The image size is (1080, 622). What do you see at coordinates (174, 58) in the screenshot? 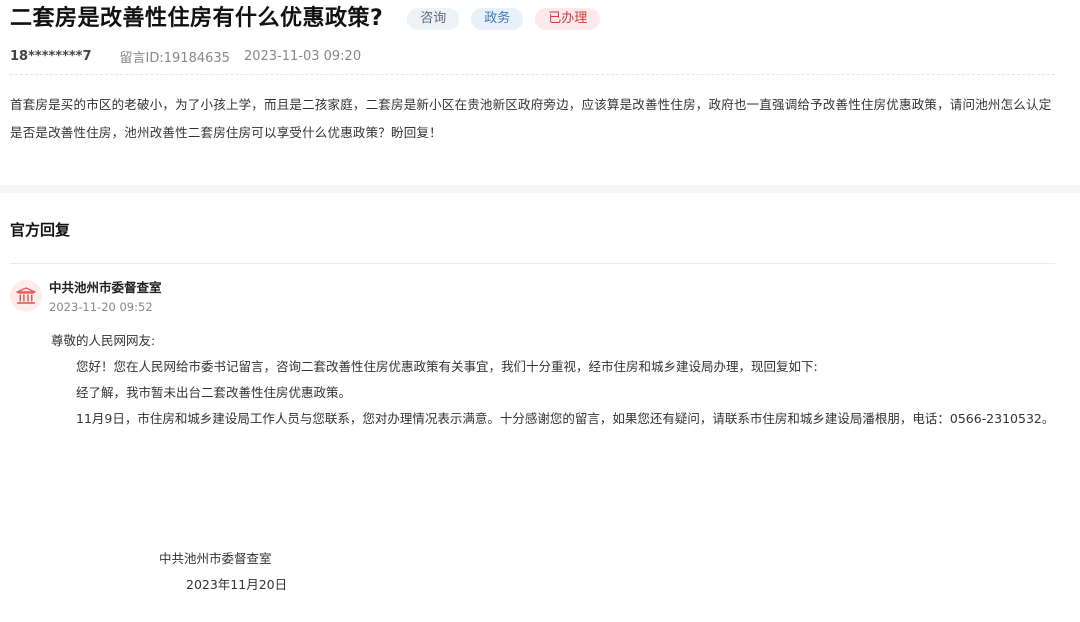
I see `message-id: 留言ID:19184635` at bounding box center [174, 58].